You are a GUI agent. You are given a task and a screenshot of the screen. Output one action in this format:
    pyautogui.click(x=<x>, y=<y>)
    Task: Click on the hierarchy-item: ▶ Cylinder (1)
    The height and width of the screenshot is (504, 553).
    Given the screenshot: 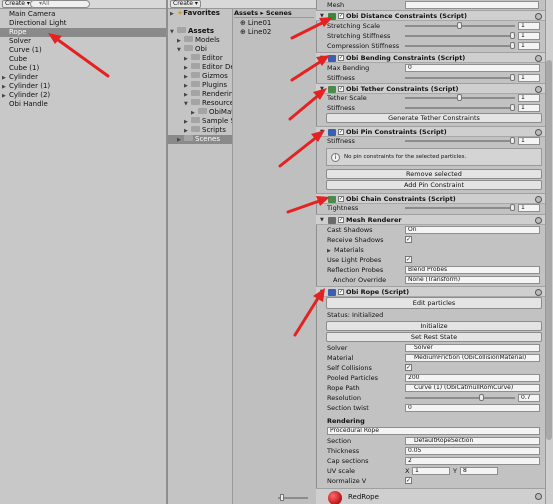 What is the action you would take?
    pyautogui.click(x=83, y=86)
    